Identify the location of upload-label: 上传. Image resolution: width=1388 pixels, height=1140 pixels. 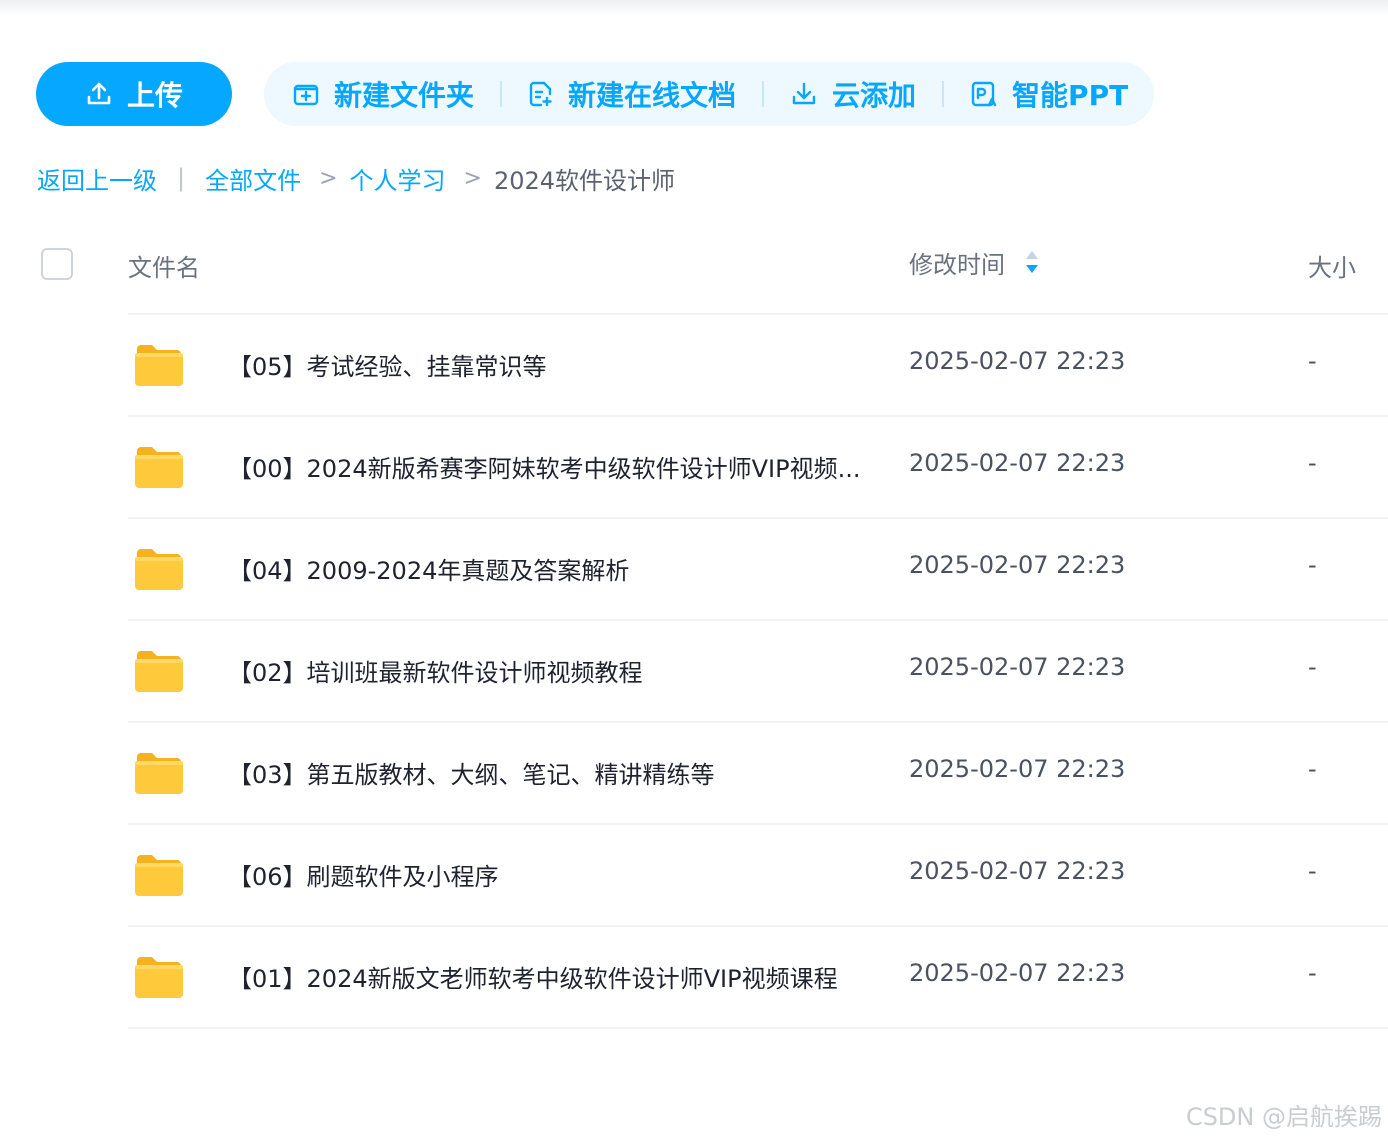
(154, 95).